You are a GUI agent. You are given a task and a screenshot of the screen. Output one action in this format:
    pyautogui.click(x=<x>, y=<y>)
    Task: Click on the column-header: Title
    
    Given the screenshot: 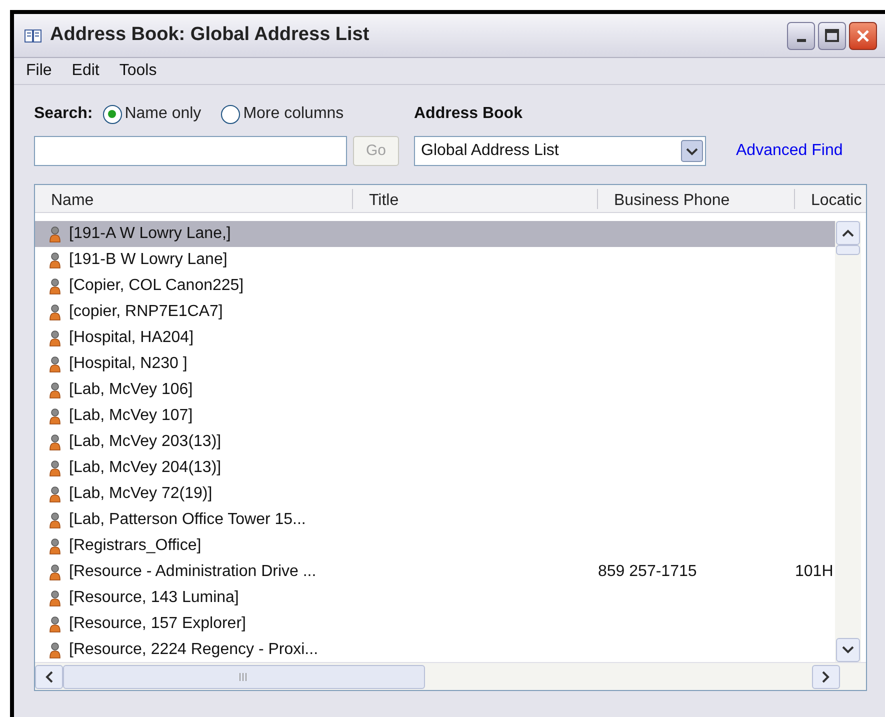 What is the action you would take?
    pyautogui.click(x=475, y=198)
    